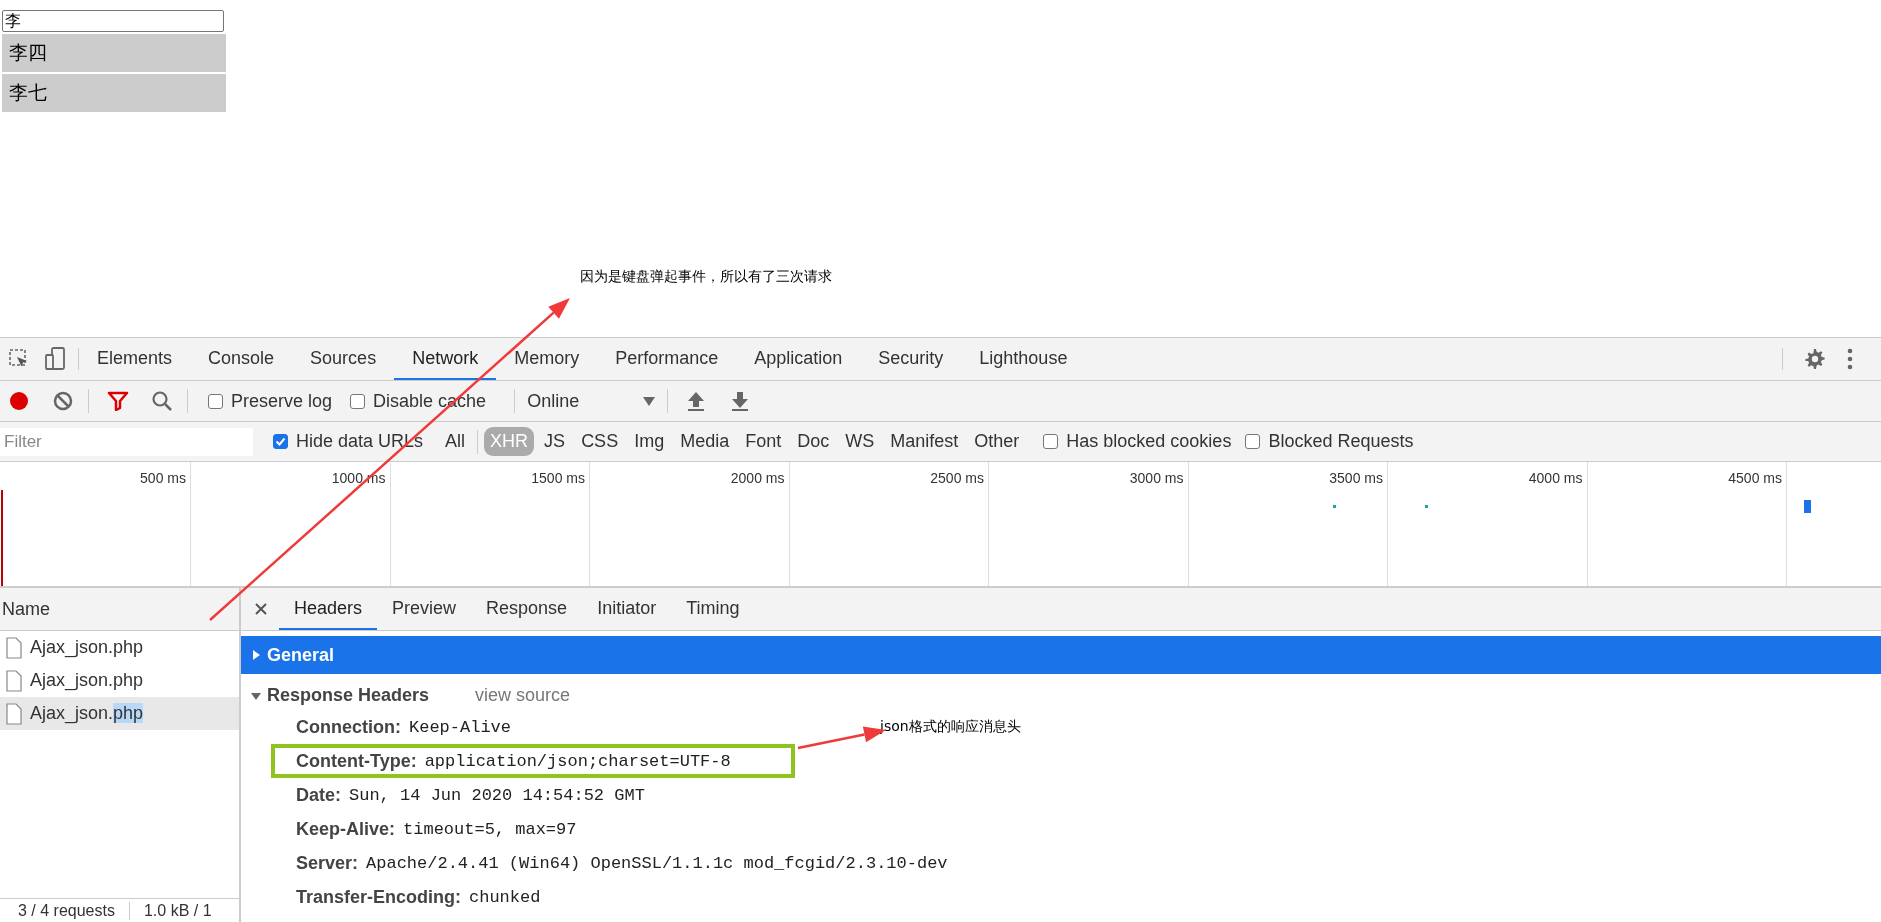  Describe the element at coordinates (113, 21) in the screenshot. I see `search-field: 李` at that location.